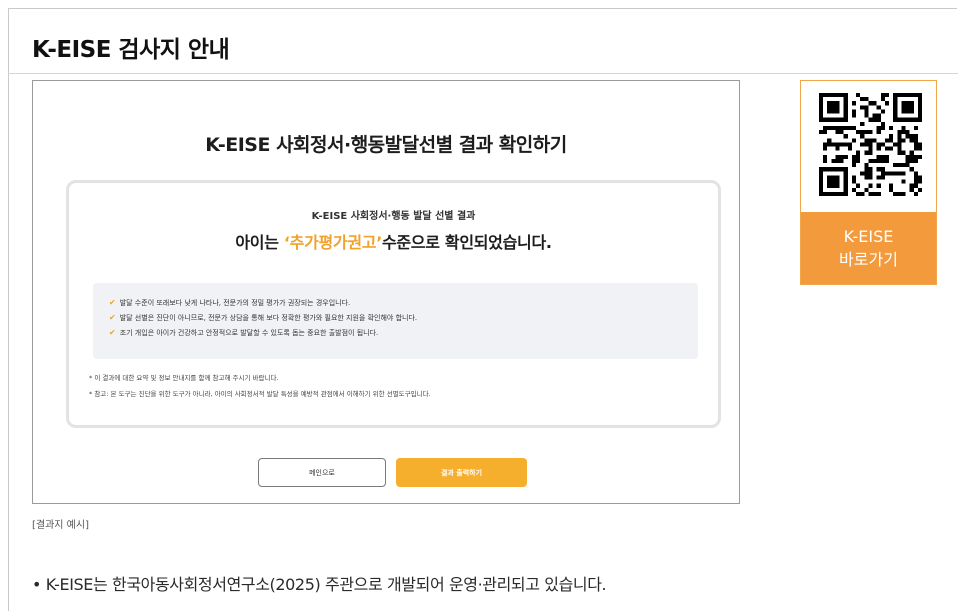 This screenshot has width=958, height=611. I want to click on main-page-button: 메인으로, so click(322, 472).